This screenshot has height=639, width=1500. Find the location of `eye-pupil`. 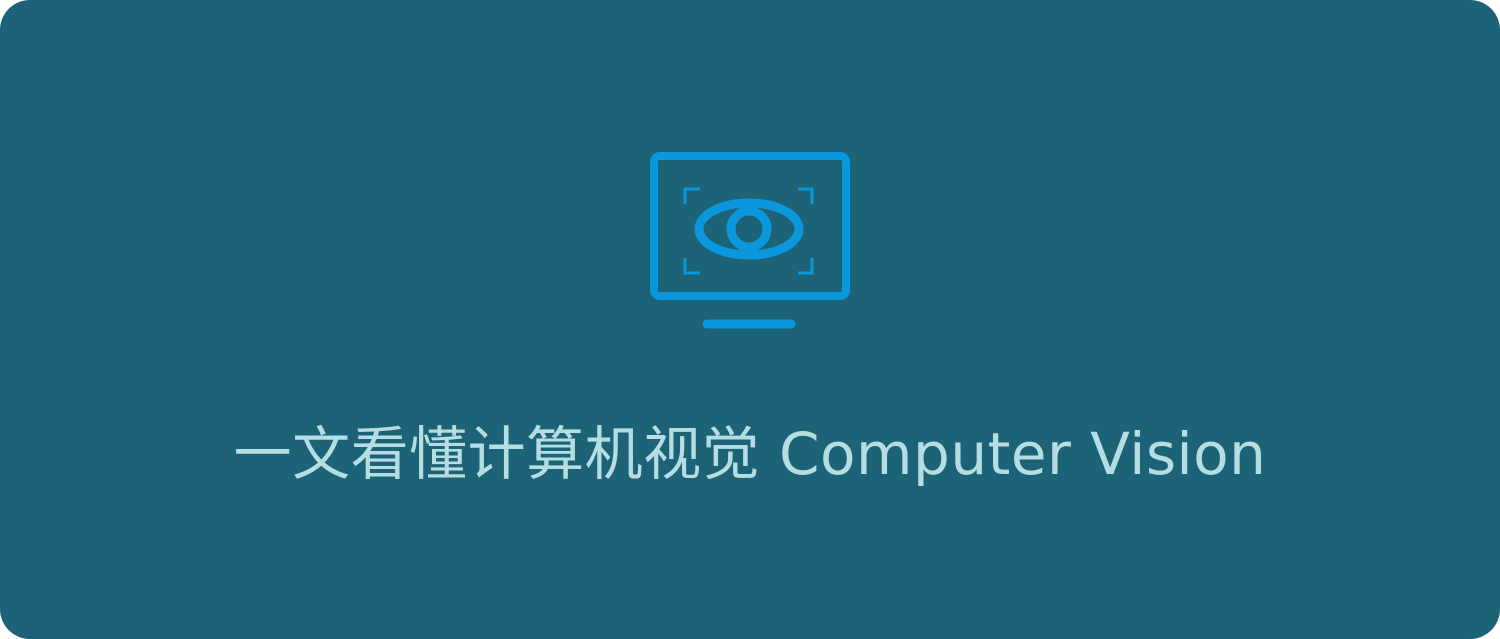

eye-pupil is located at coordinates (749, 229).